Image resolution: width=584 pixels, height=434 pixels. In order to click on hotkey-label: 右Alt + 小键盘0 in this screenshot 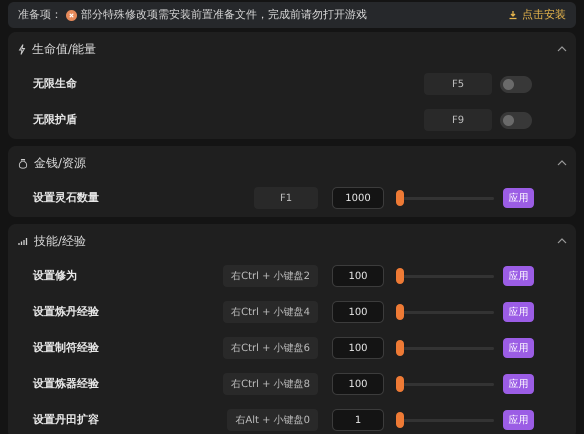, I will do `click(272, 420)`.